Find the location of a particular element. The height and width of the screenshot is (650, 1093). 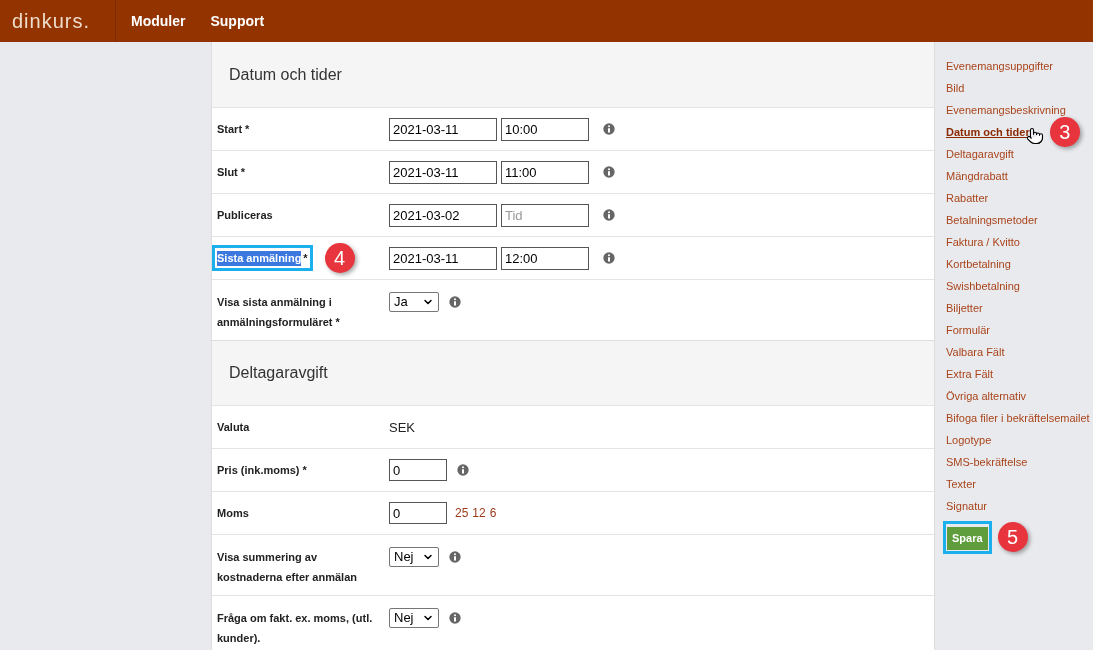

step-number-badge: 4 is located at coordinates (339, 258).